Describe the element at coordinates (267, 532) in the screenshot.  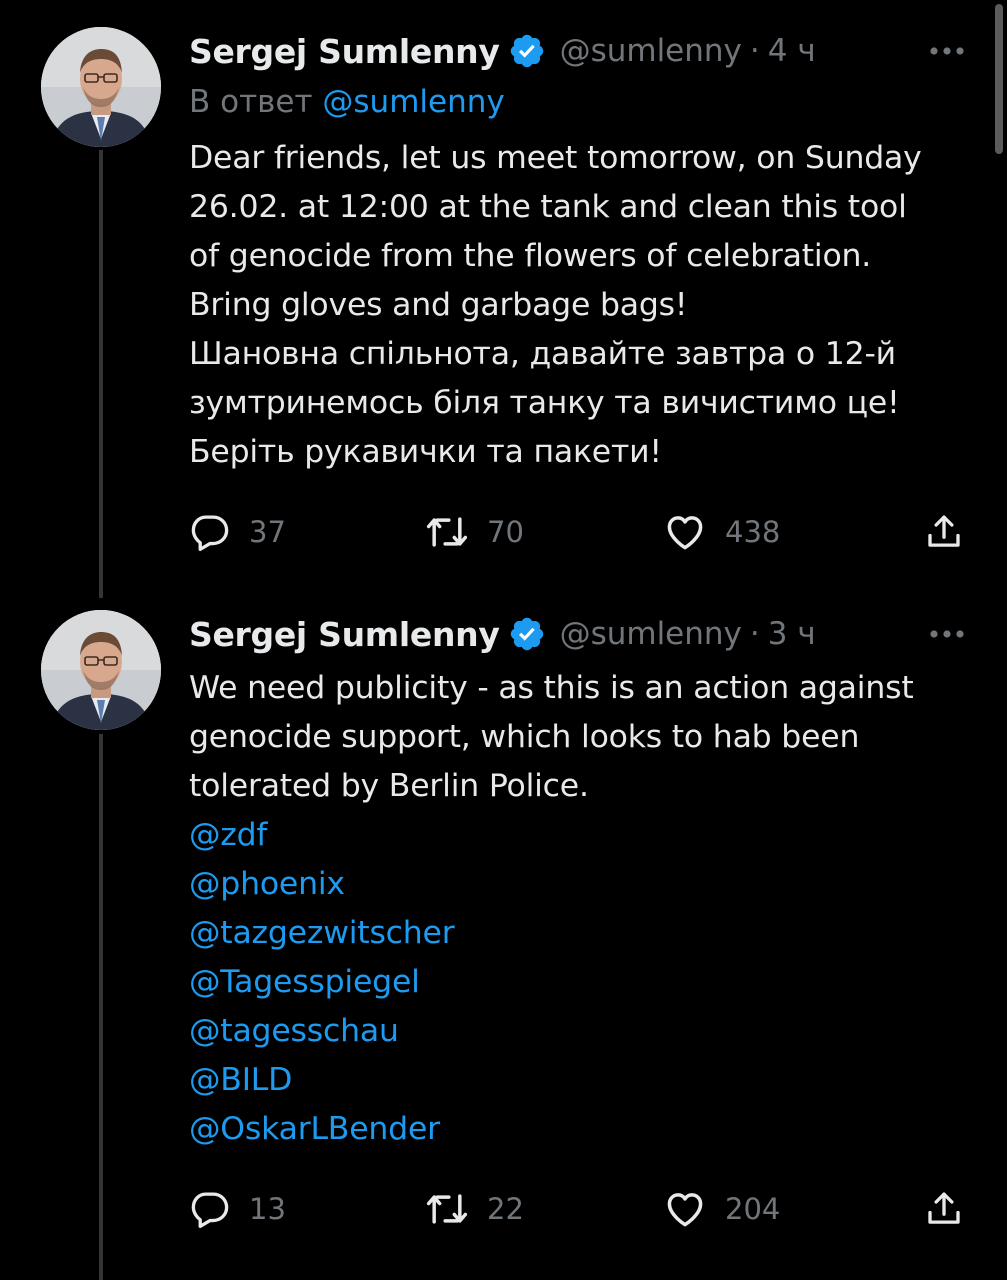
I see `reply-count: 37` at that location.